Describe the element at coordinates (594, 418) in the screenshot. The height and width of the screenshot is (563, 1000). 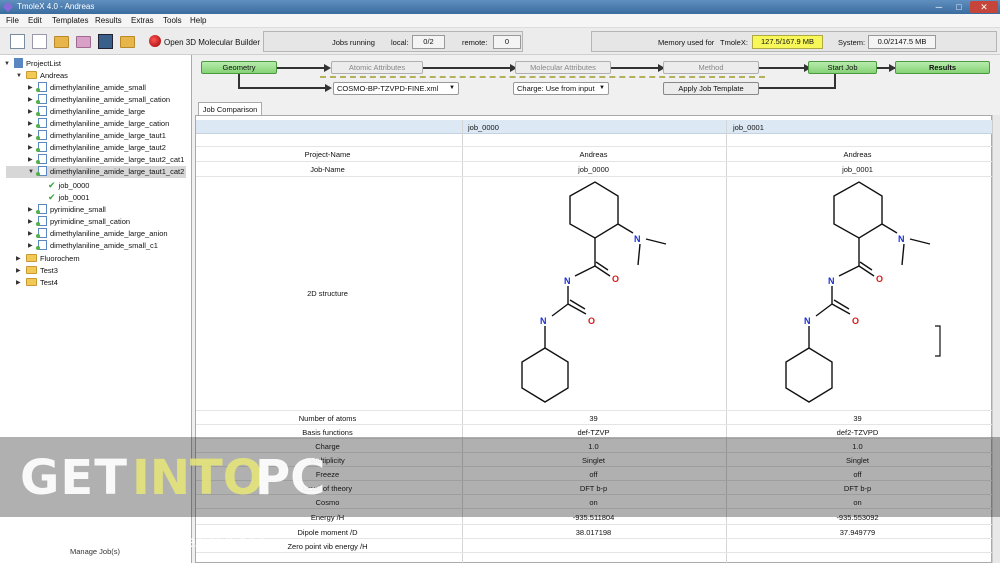
I see `table-row: Number of atoms 39 39` at that location.